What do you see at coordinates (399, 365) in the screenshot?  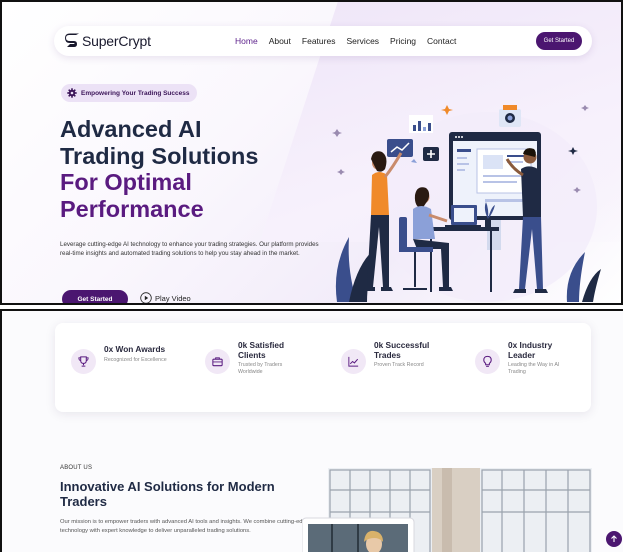 I see `stat-trades-sub: Proven Track Record` at bounding box center [399, 365].